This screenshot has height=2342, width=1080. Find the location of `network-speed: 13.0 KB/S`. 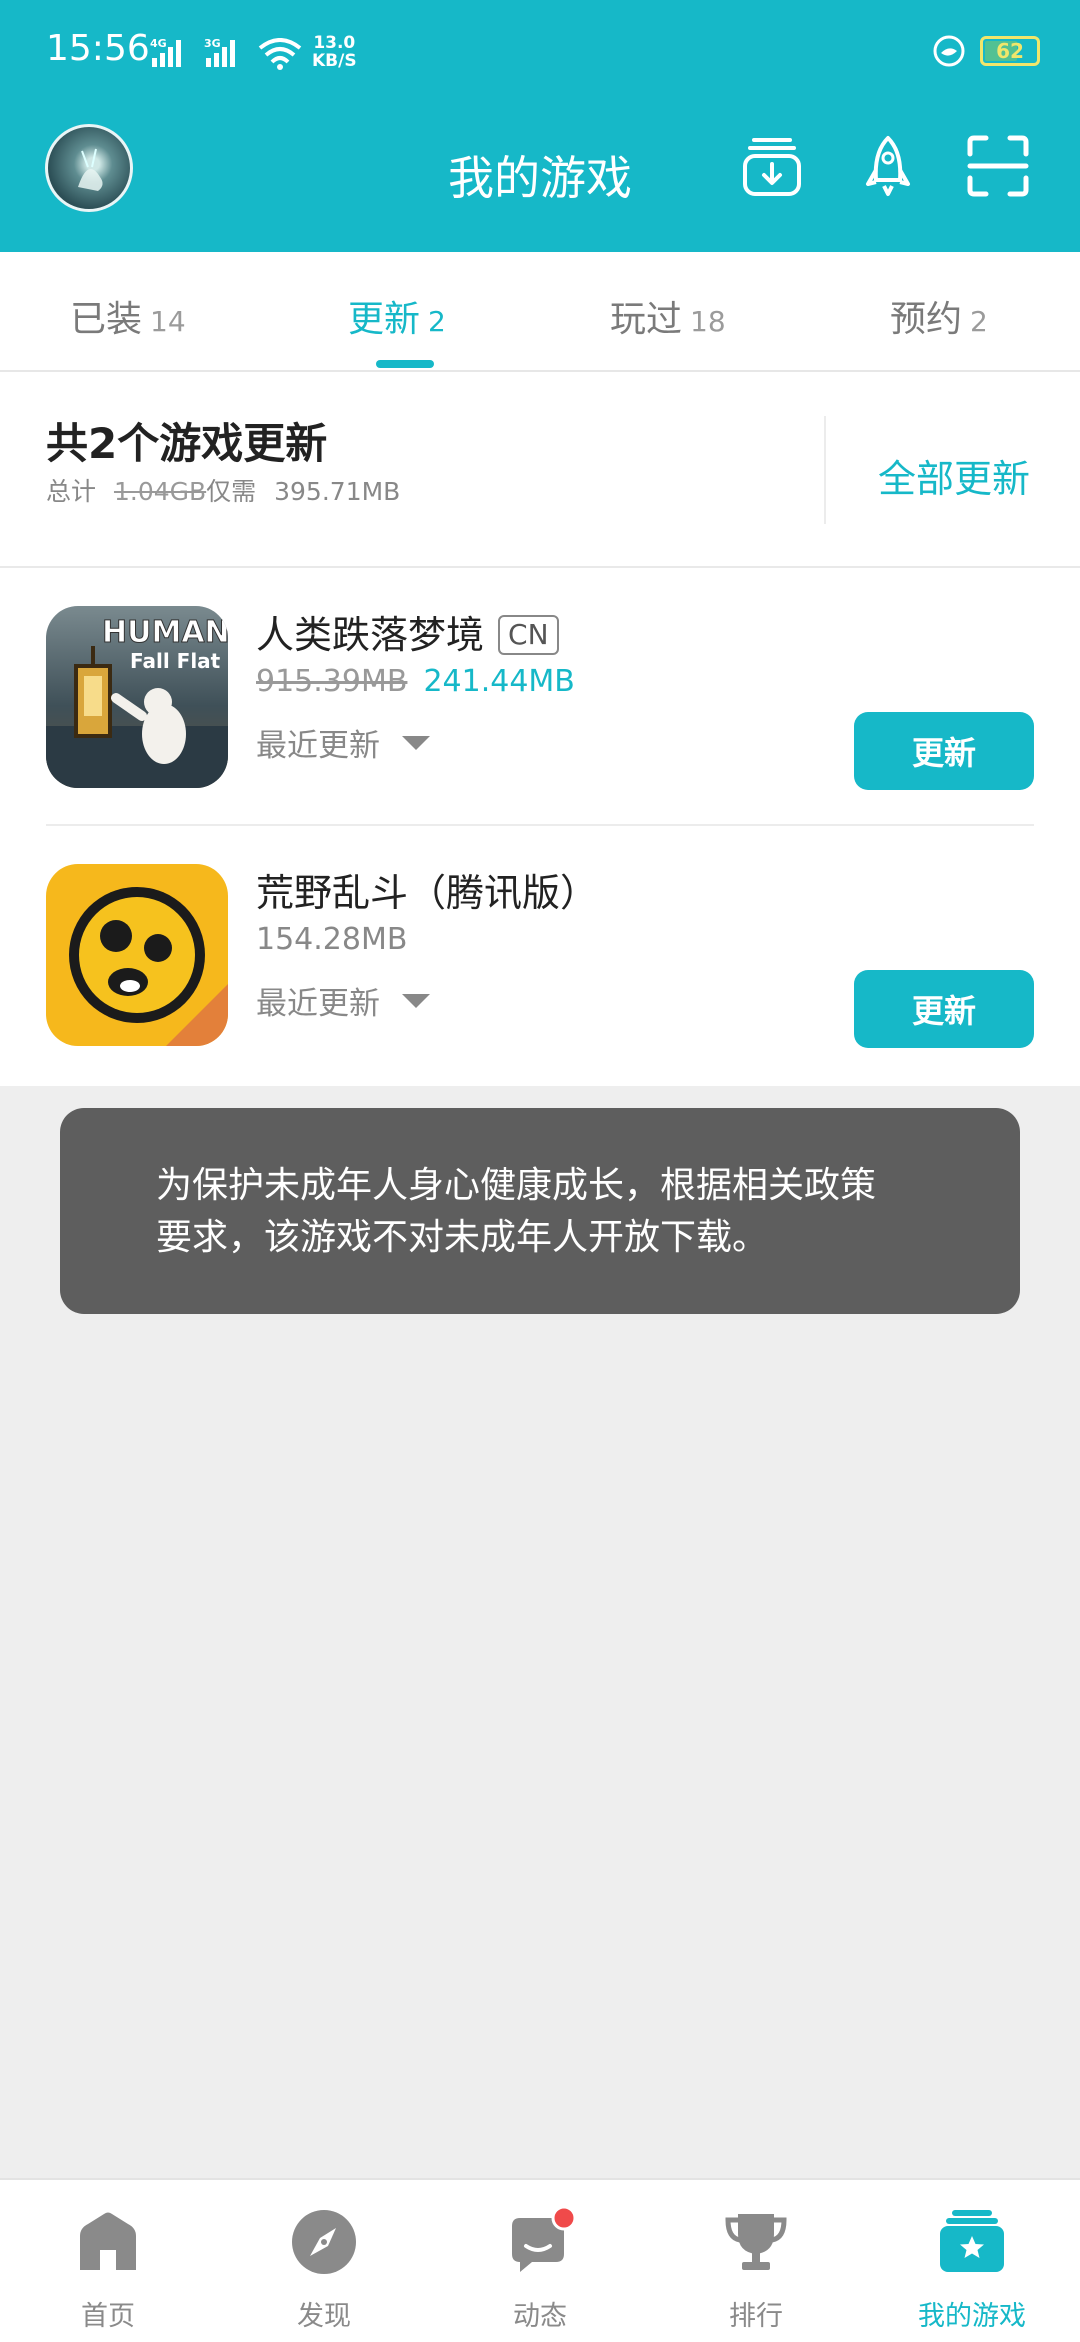

network-speed: 13.0 KB/S is located at coordinates (334, 52).